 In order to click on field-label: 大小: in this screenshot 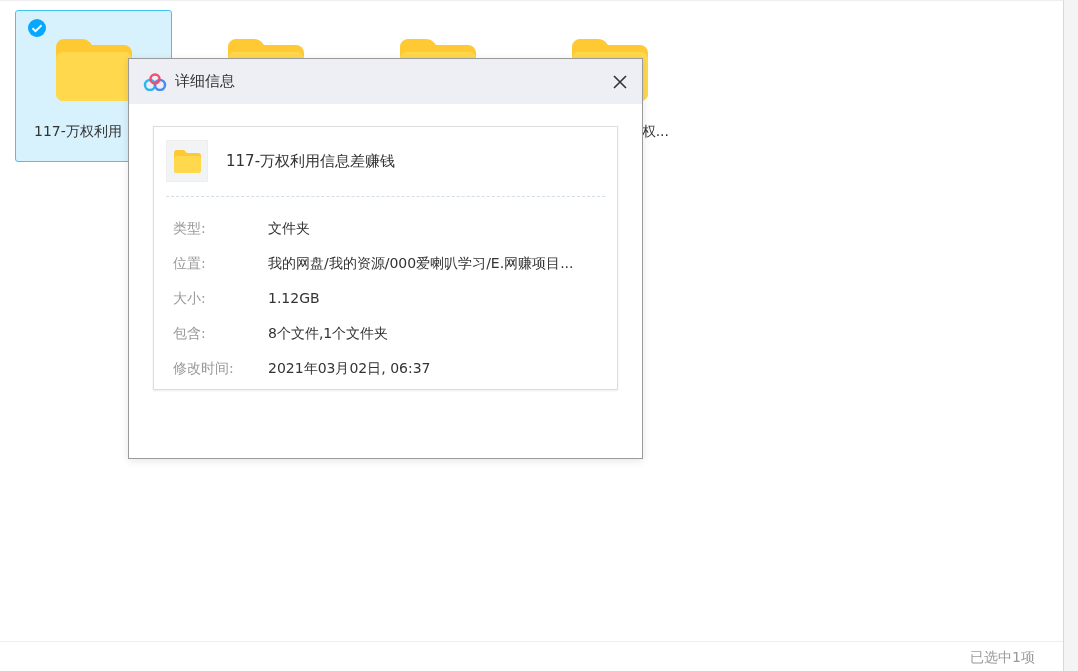, I will do `click(189, 298)`.